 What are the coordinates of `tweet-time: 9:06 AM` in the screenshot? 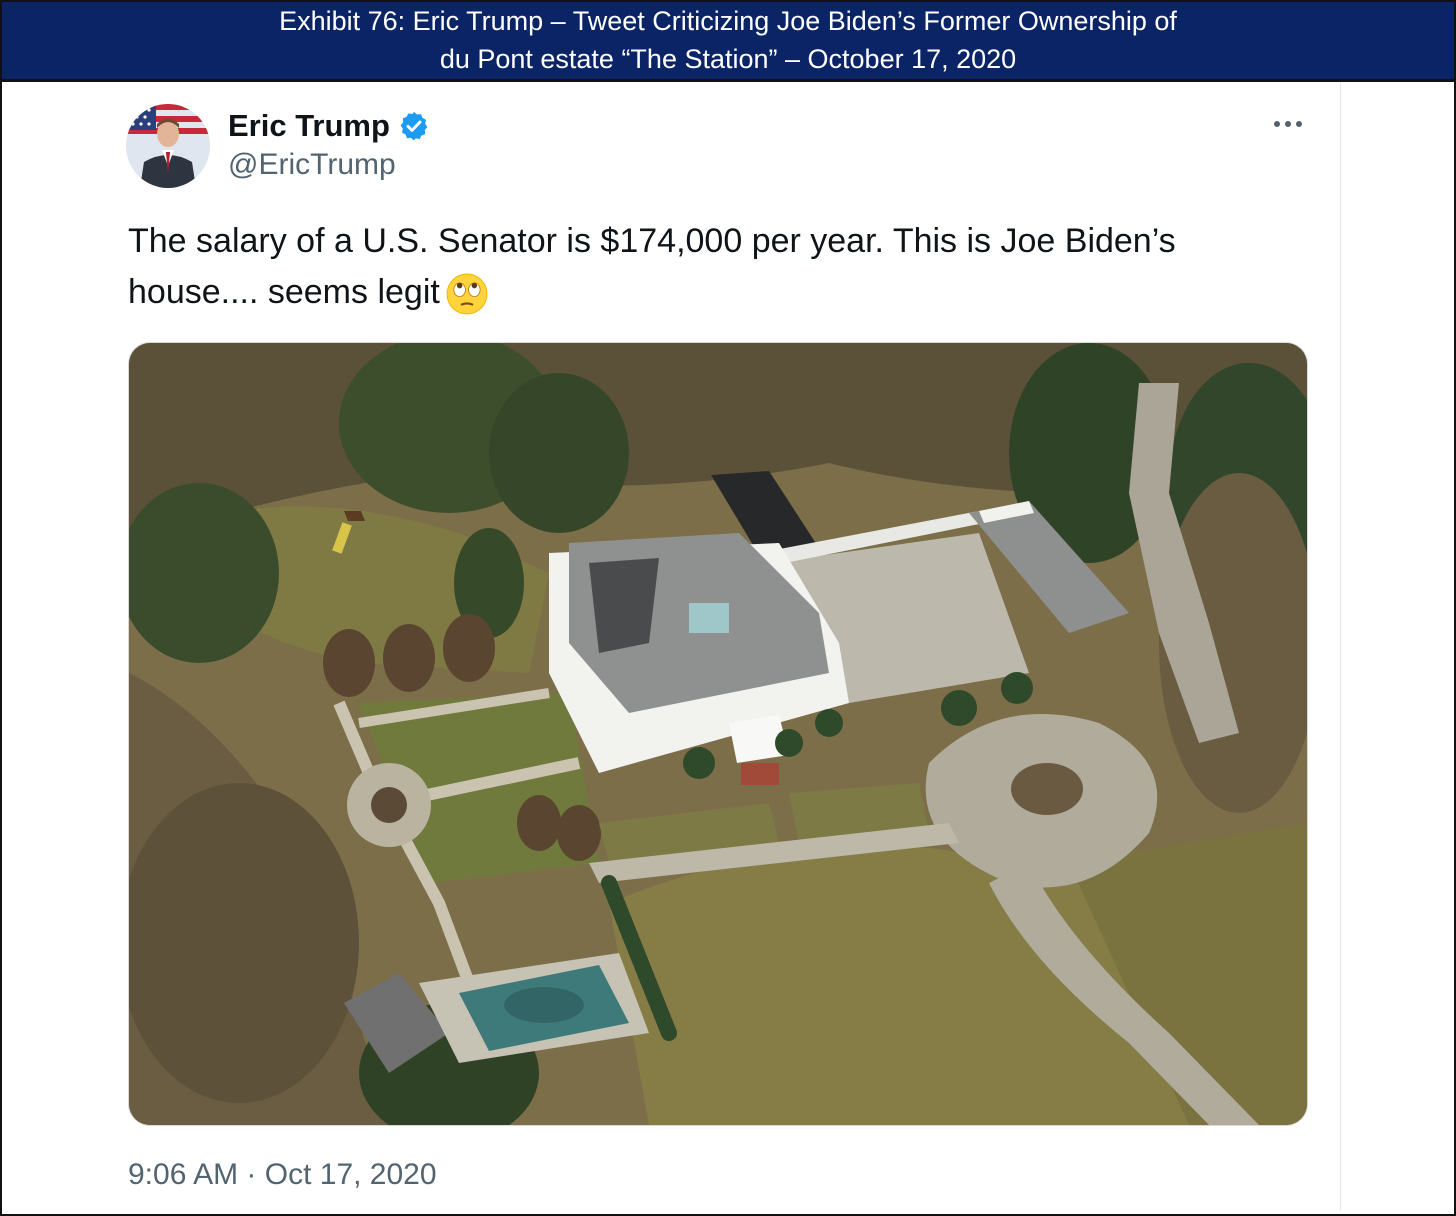 It's located at (183, 1174).